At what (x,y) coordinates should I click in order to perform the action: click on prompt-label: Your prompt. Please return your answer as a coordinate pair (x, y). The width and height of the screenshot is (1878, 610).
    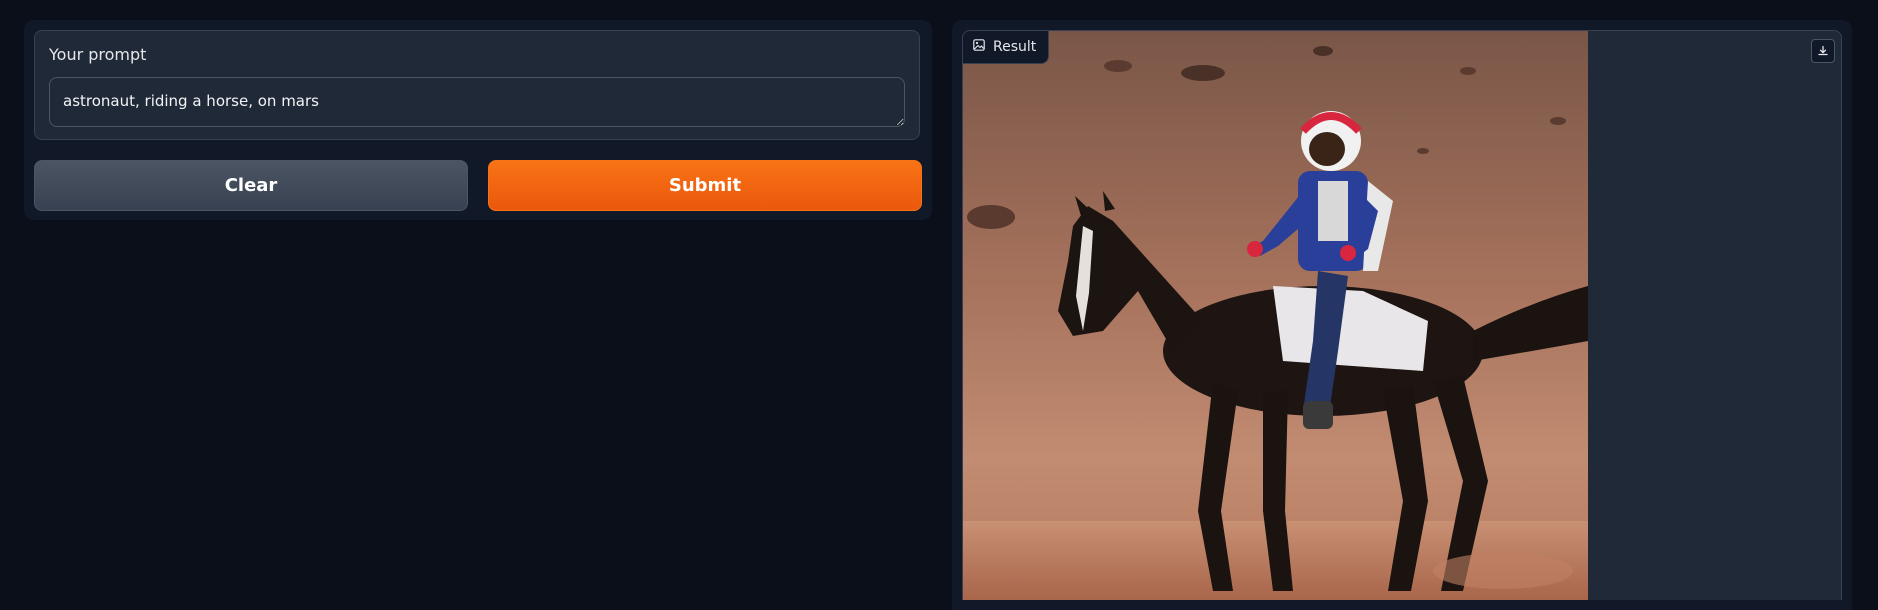
    Looking at the image, I should click on (98, 54).